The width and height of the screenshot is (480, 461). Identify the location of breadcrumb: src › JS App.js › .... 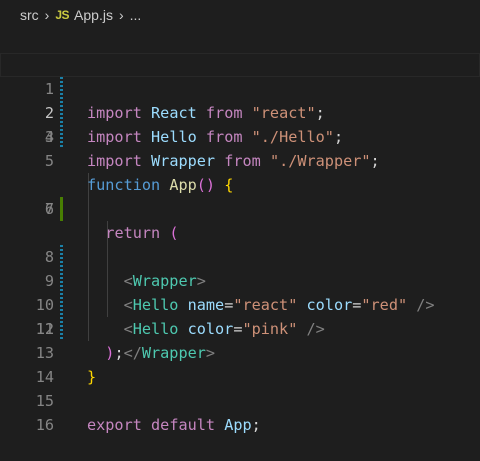
(240, 15).